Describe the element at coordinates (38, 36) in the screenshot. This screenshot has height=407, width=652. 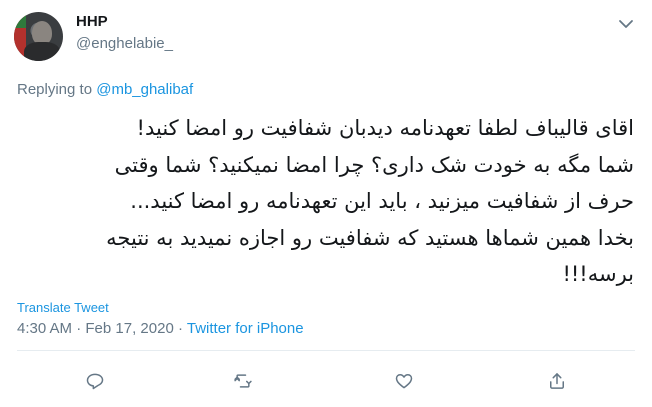
I see `avatar` at that location.